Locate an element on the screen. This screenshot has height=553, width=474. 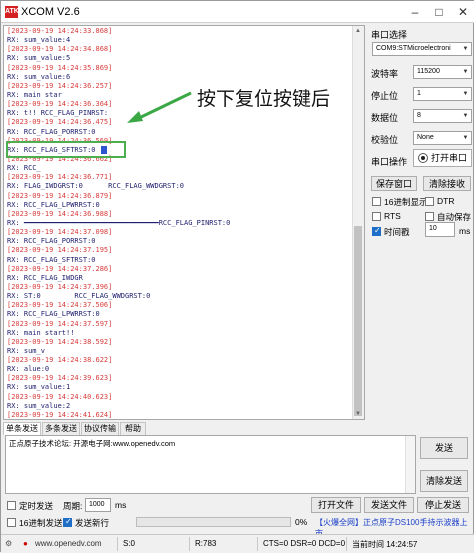
hex-display-checkbox is located at coordinates (376, 201).